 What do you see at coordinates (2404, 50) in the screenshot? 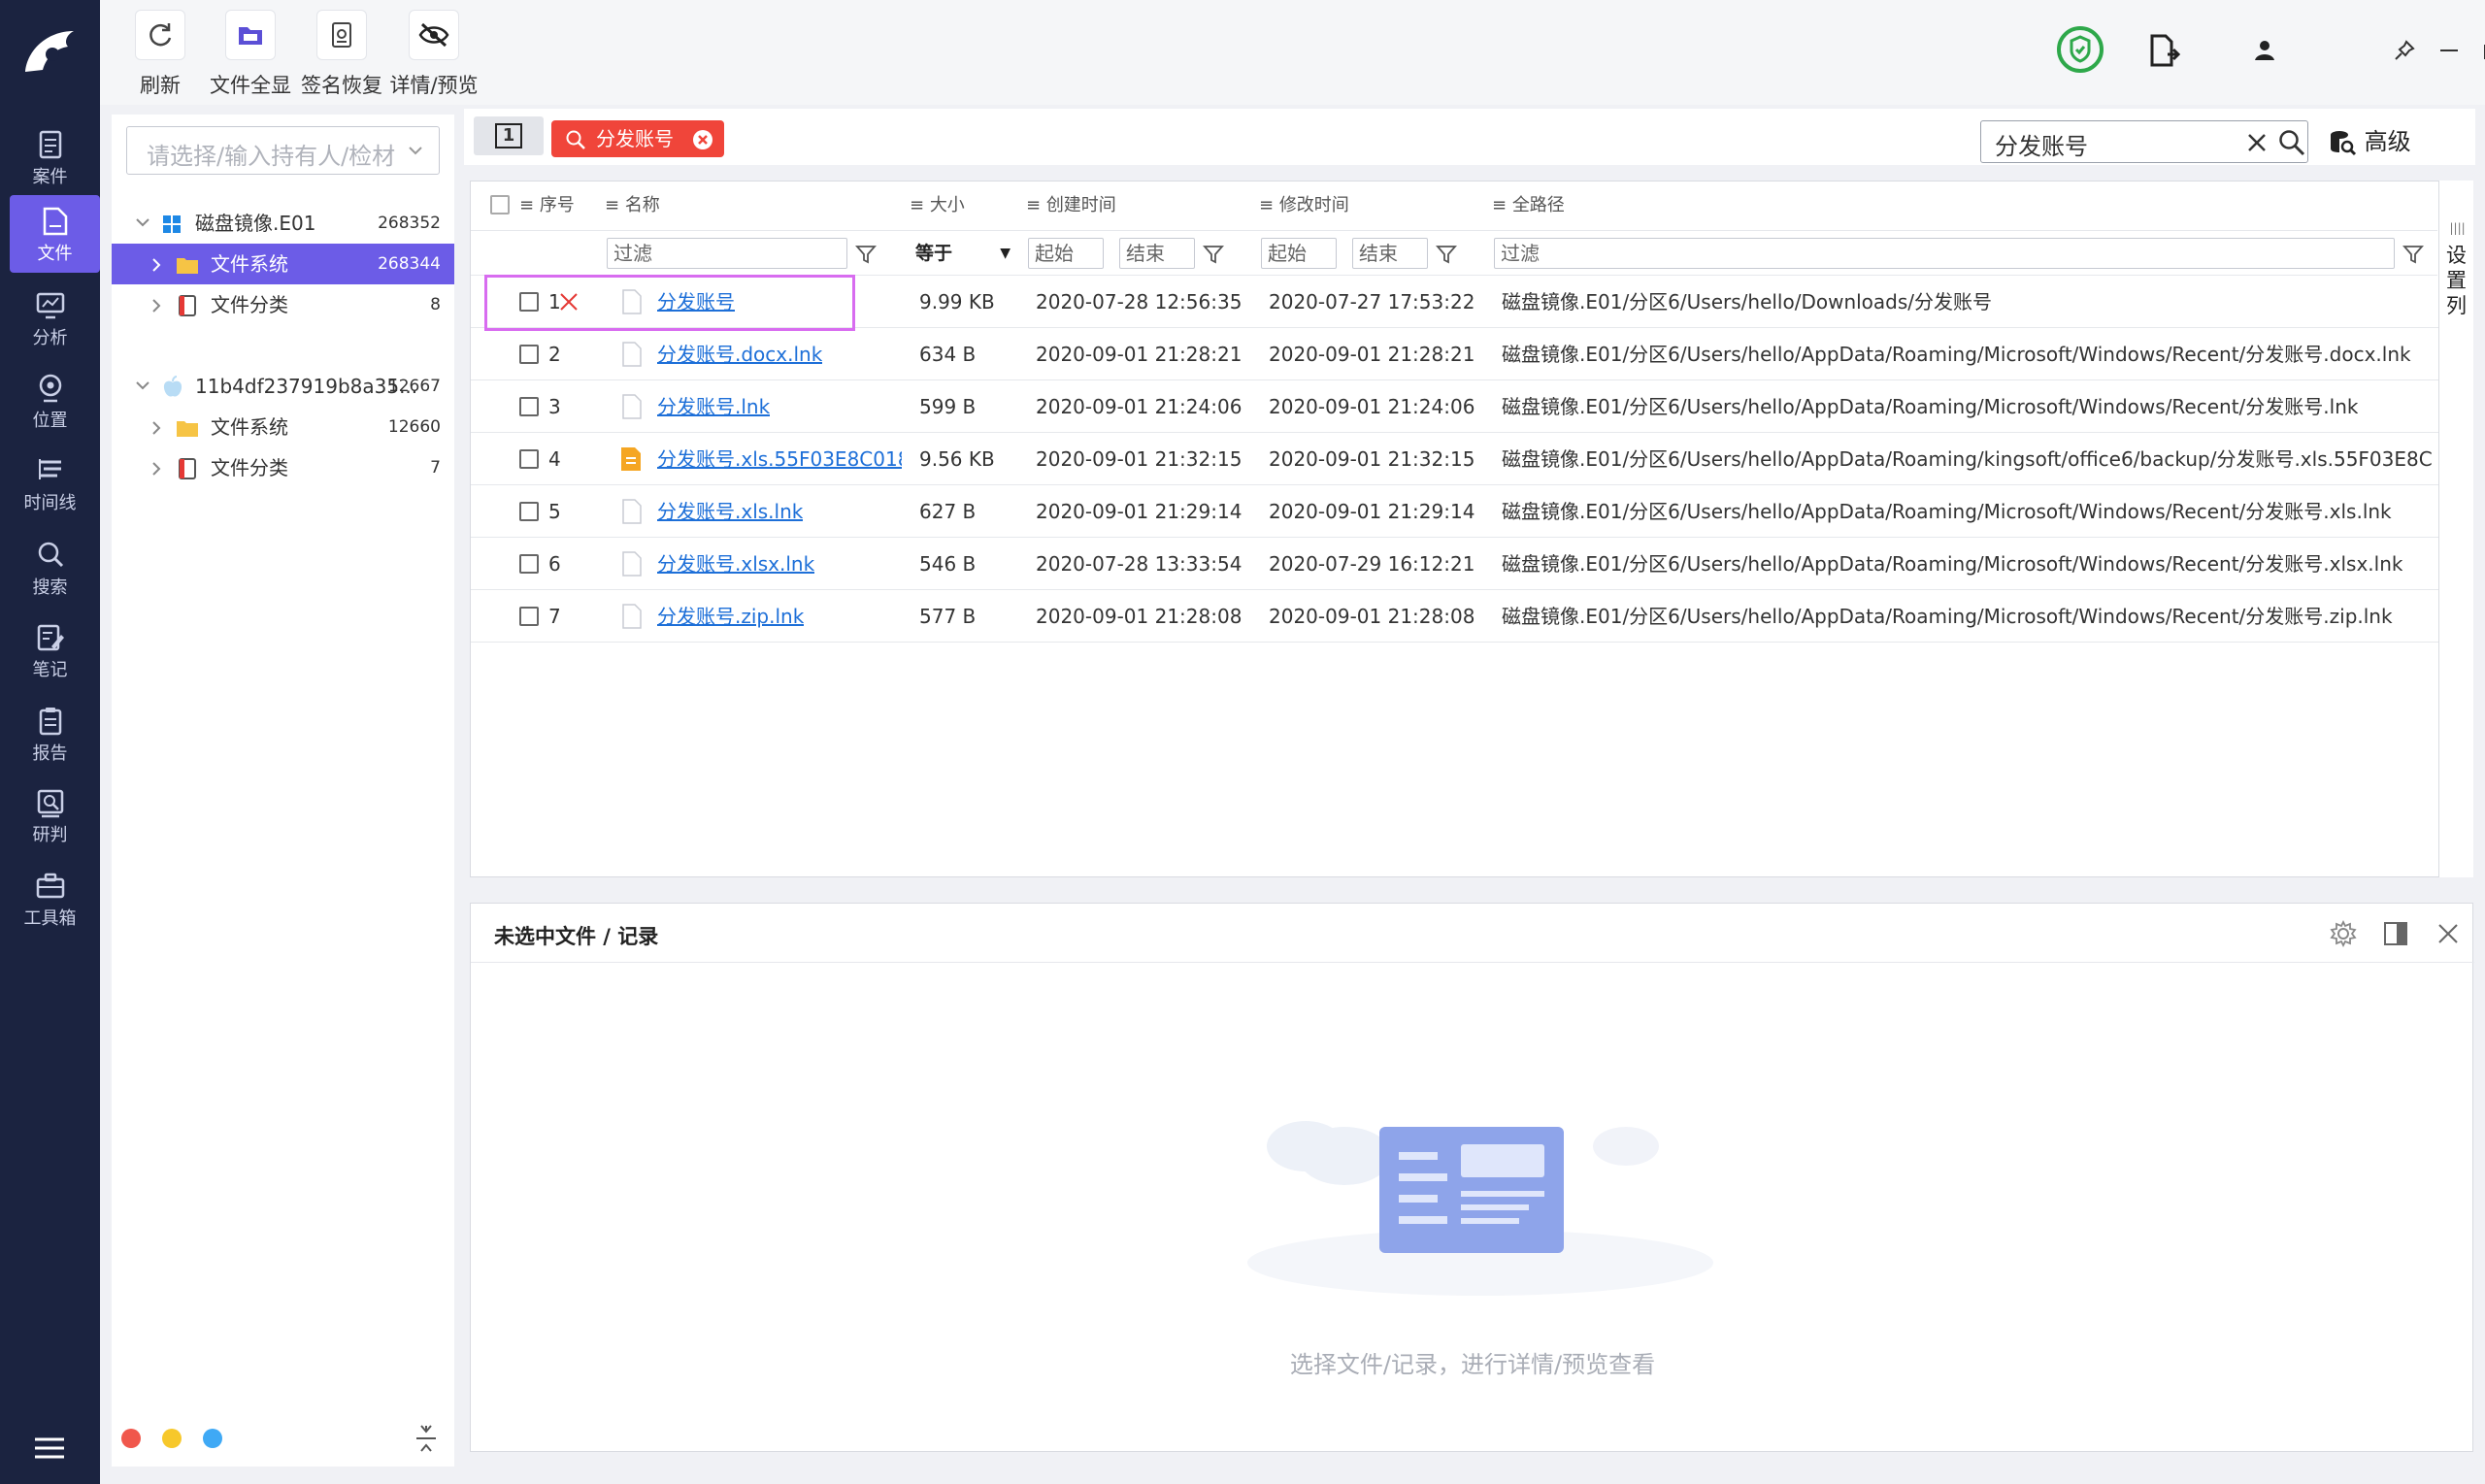
I see `pin-icon` at bounding box center [2404, 50].